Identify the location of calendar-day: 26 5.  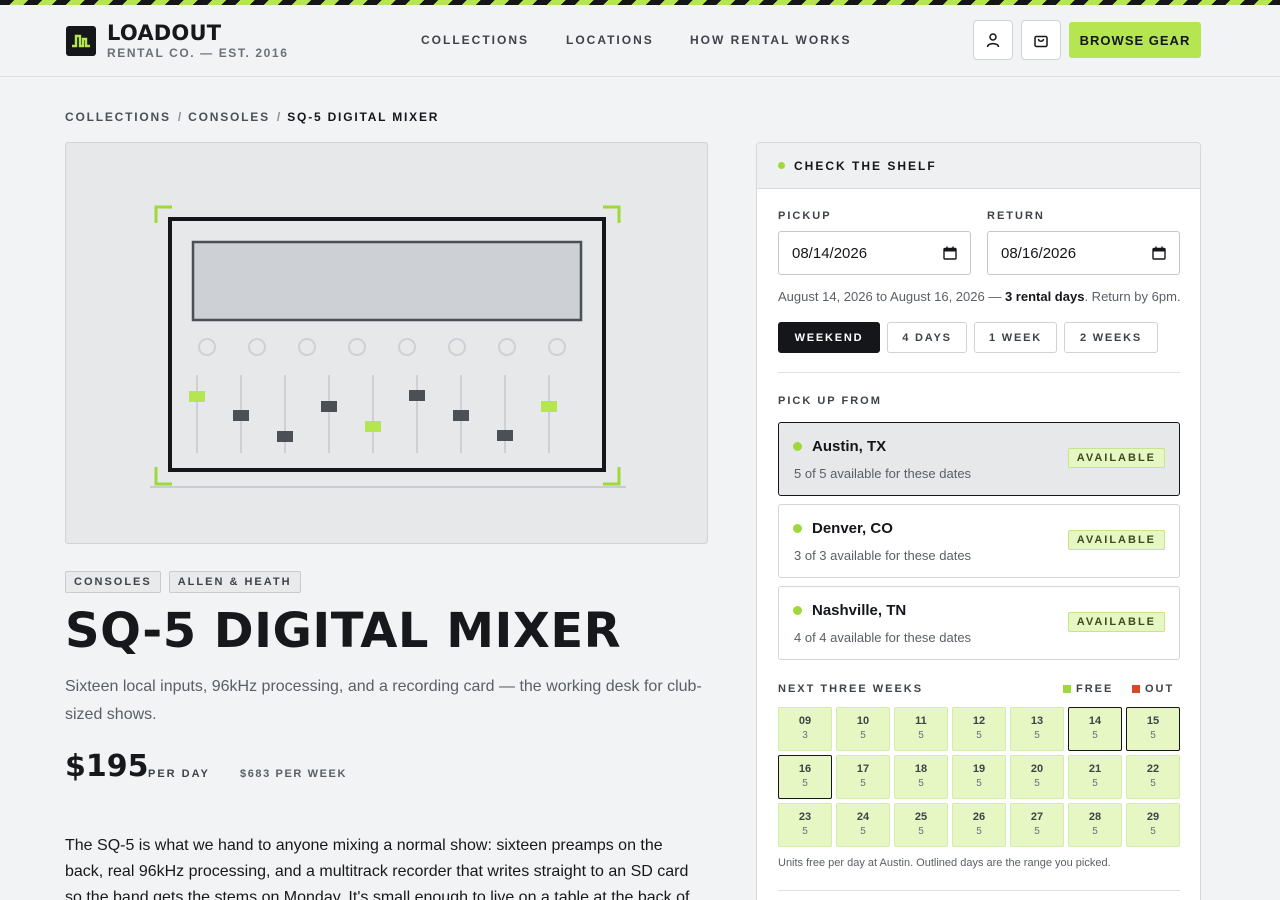
(979, 825).